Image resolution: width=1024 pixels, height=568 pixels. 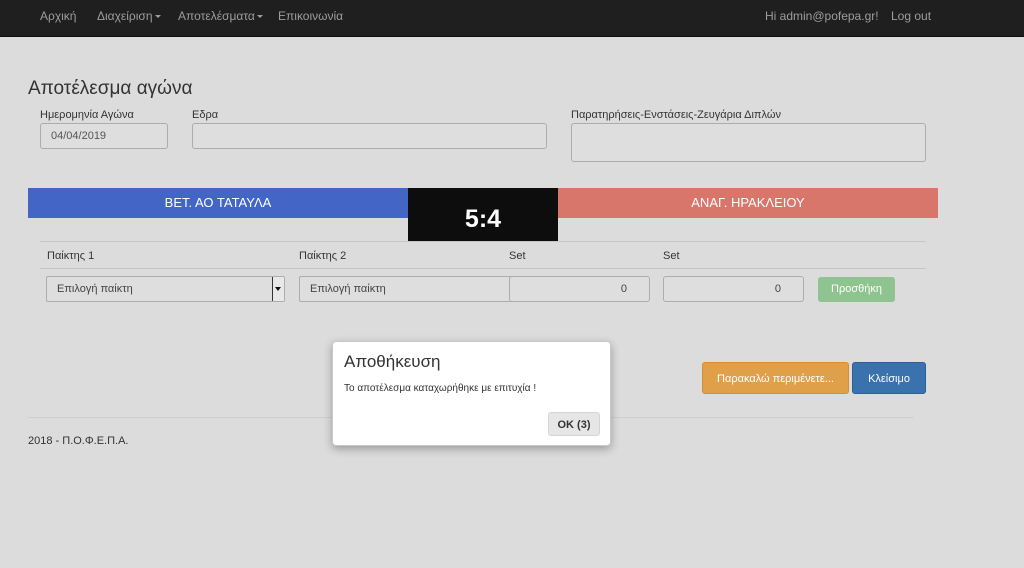 What do you see at coordinates (574, 424) in the screenshot?
I see `ok-button: OK (3)` at bounding box center [574, 424].